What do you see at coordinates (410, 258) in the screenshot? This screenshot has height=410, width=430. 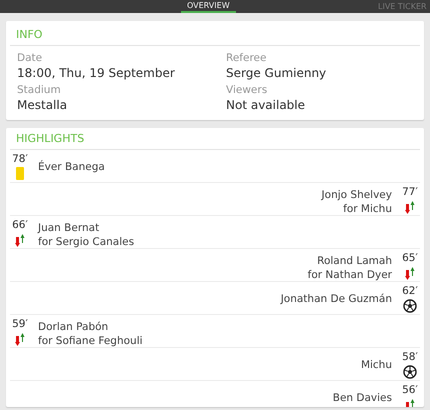 I see `event-minute: 65′` at bounding box center [410, 258].